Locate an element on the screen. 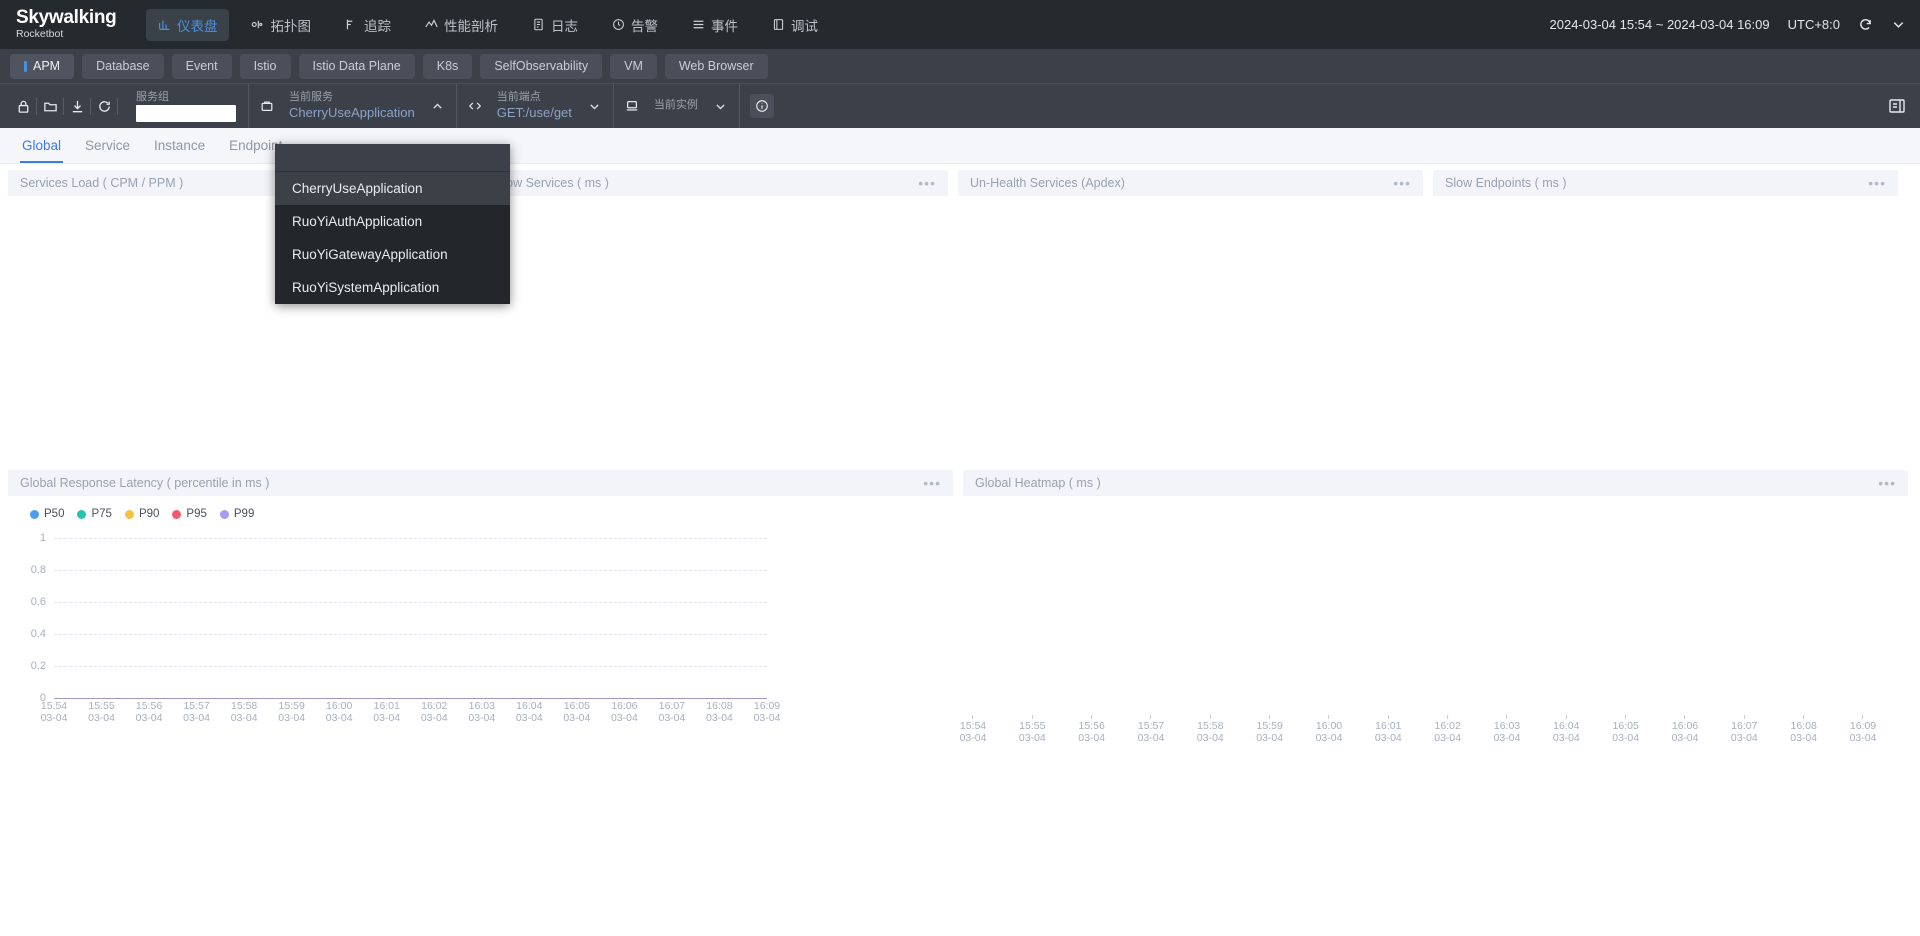 The width and height of the screenshot is (1920, 936). dropdown-option-ruoyisystemapplication: RuoYiSystemApplication is located at coordinates (392, 287).